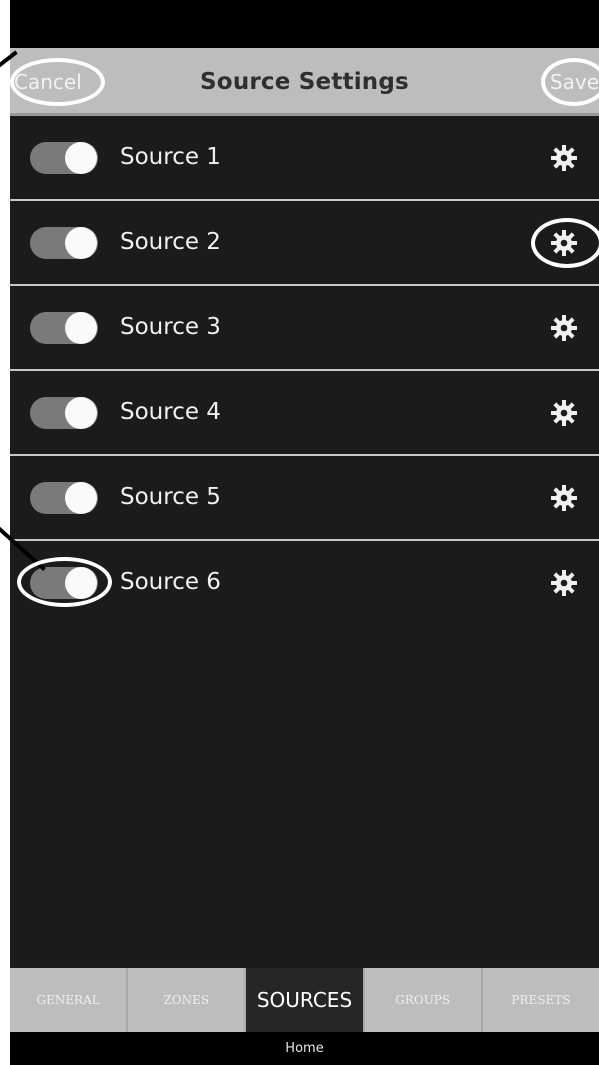  I want to click on header-bar: Cancel Source Settings Save, so click(304, 82).